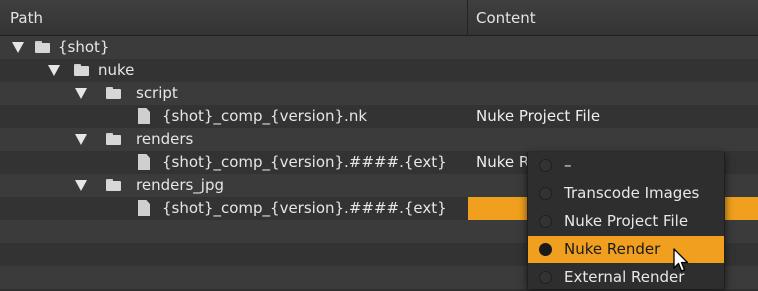 This screenshot has height=291, width=758. What do you see at coordinates (116, 70) in the screenshot?
I see `tree-row-name: nuke` at bounding box center [116, 70].